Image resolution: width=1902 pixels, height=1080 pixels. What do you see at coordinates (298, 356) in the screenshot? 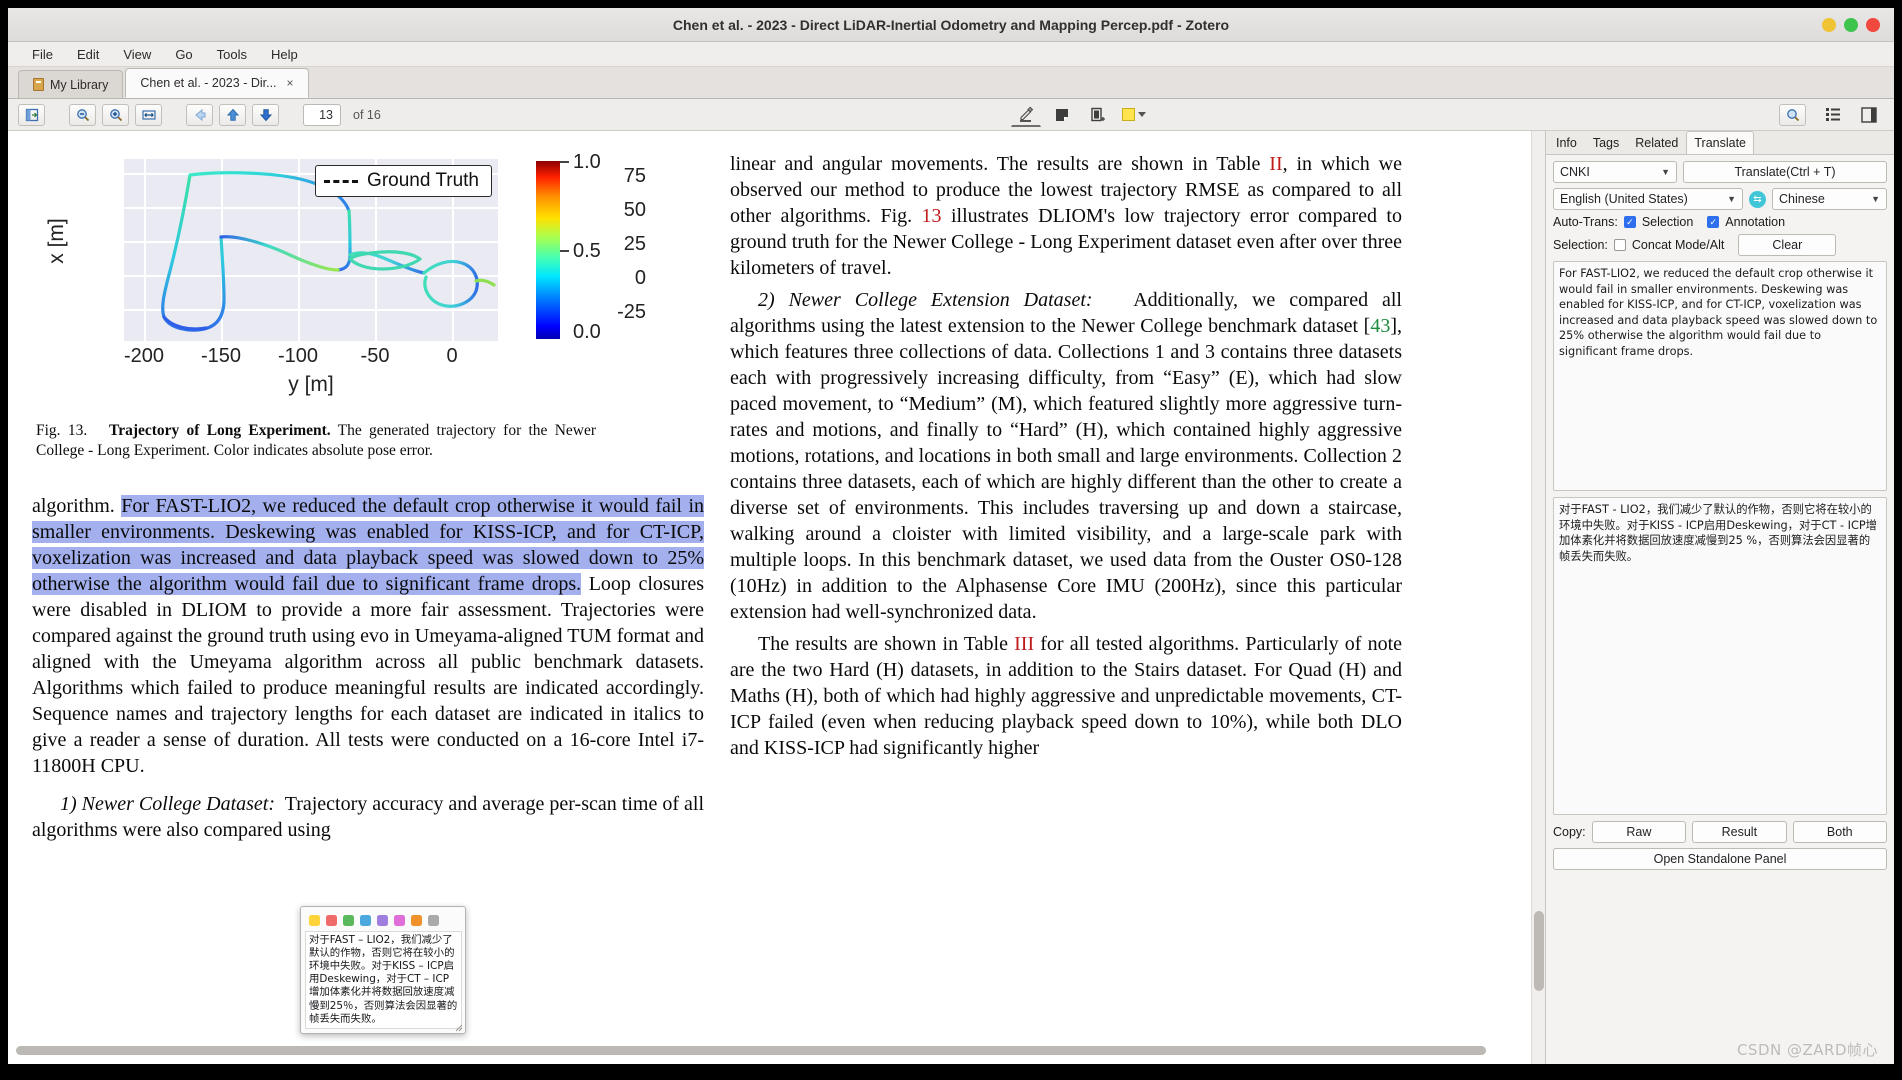
I see `chart-x-tick: -100` at bounding box center [298, 356].